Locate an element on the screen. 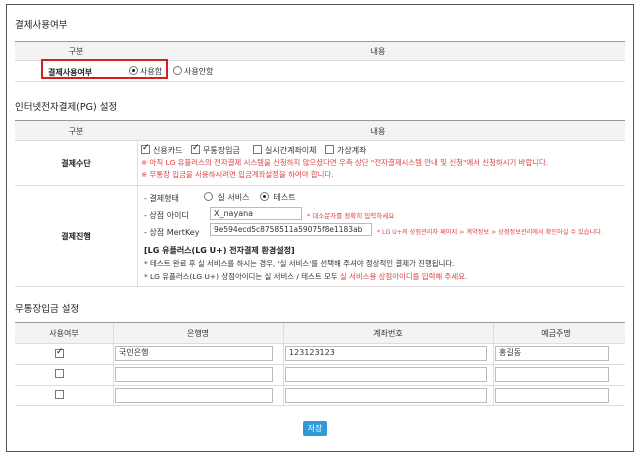 The height and width of the screenshot is (460, 642). method-label: 신용카드 is located at coordinates (168, 150).